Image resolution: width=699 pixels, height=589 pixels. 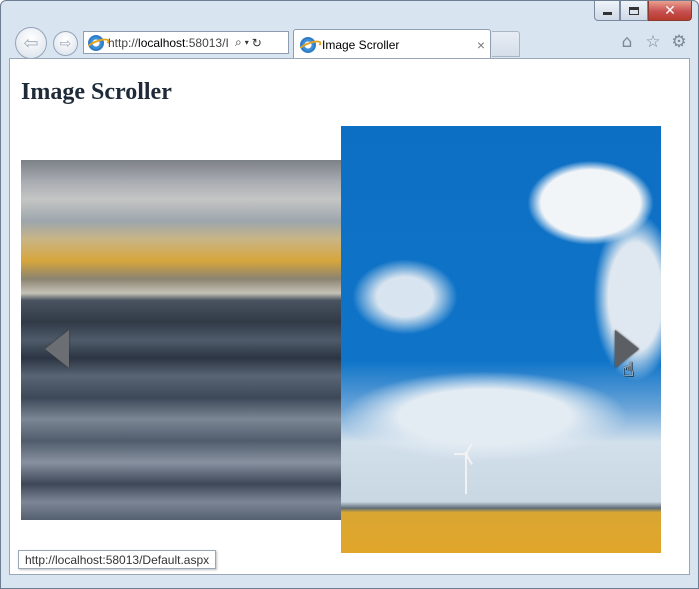 I want to click on address-path: :58013/I, so click(x=207, y=42).